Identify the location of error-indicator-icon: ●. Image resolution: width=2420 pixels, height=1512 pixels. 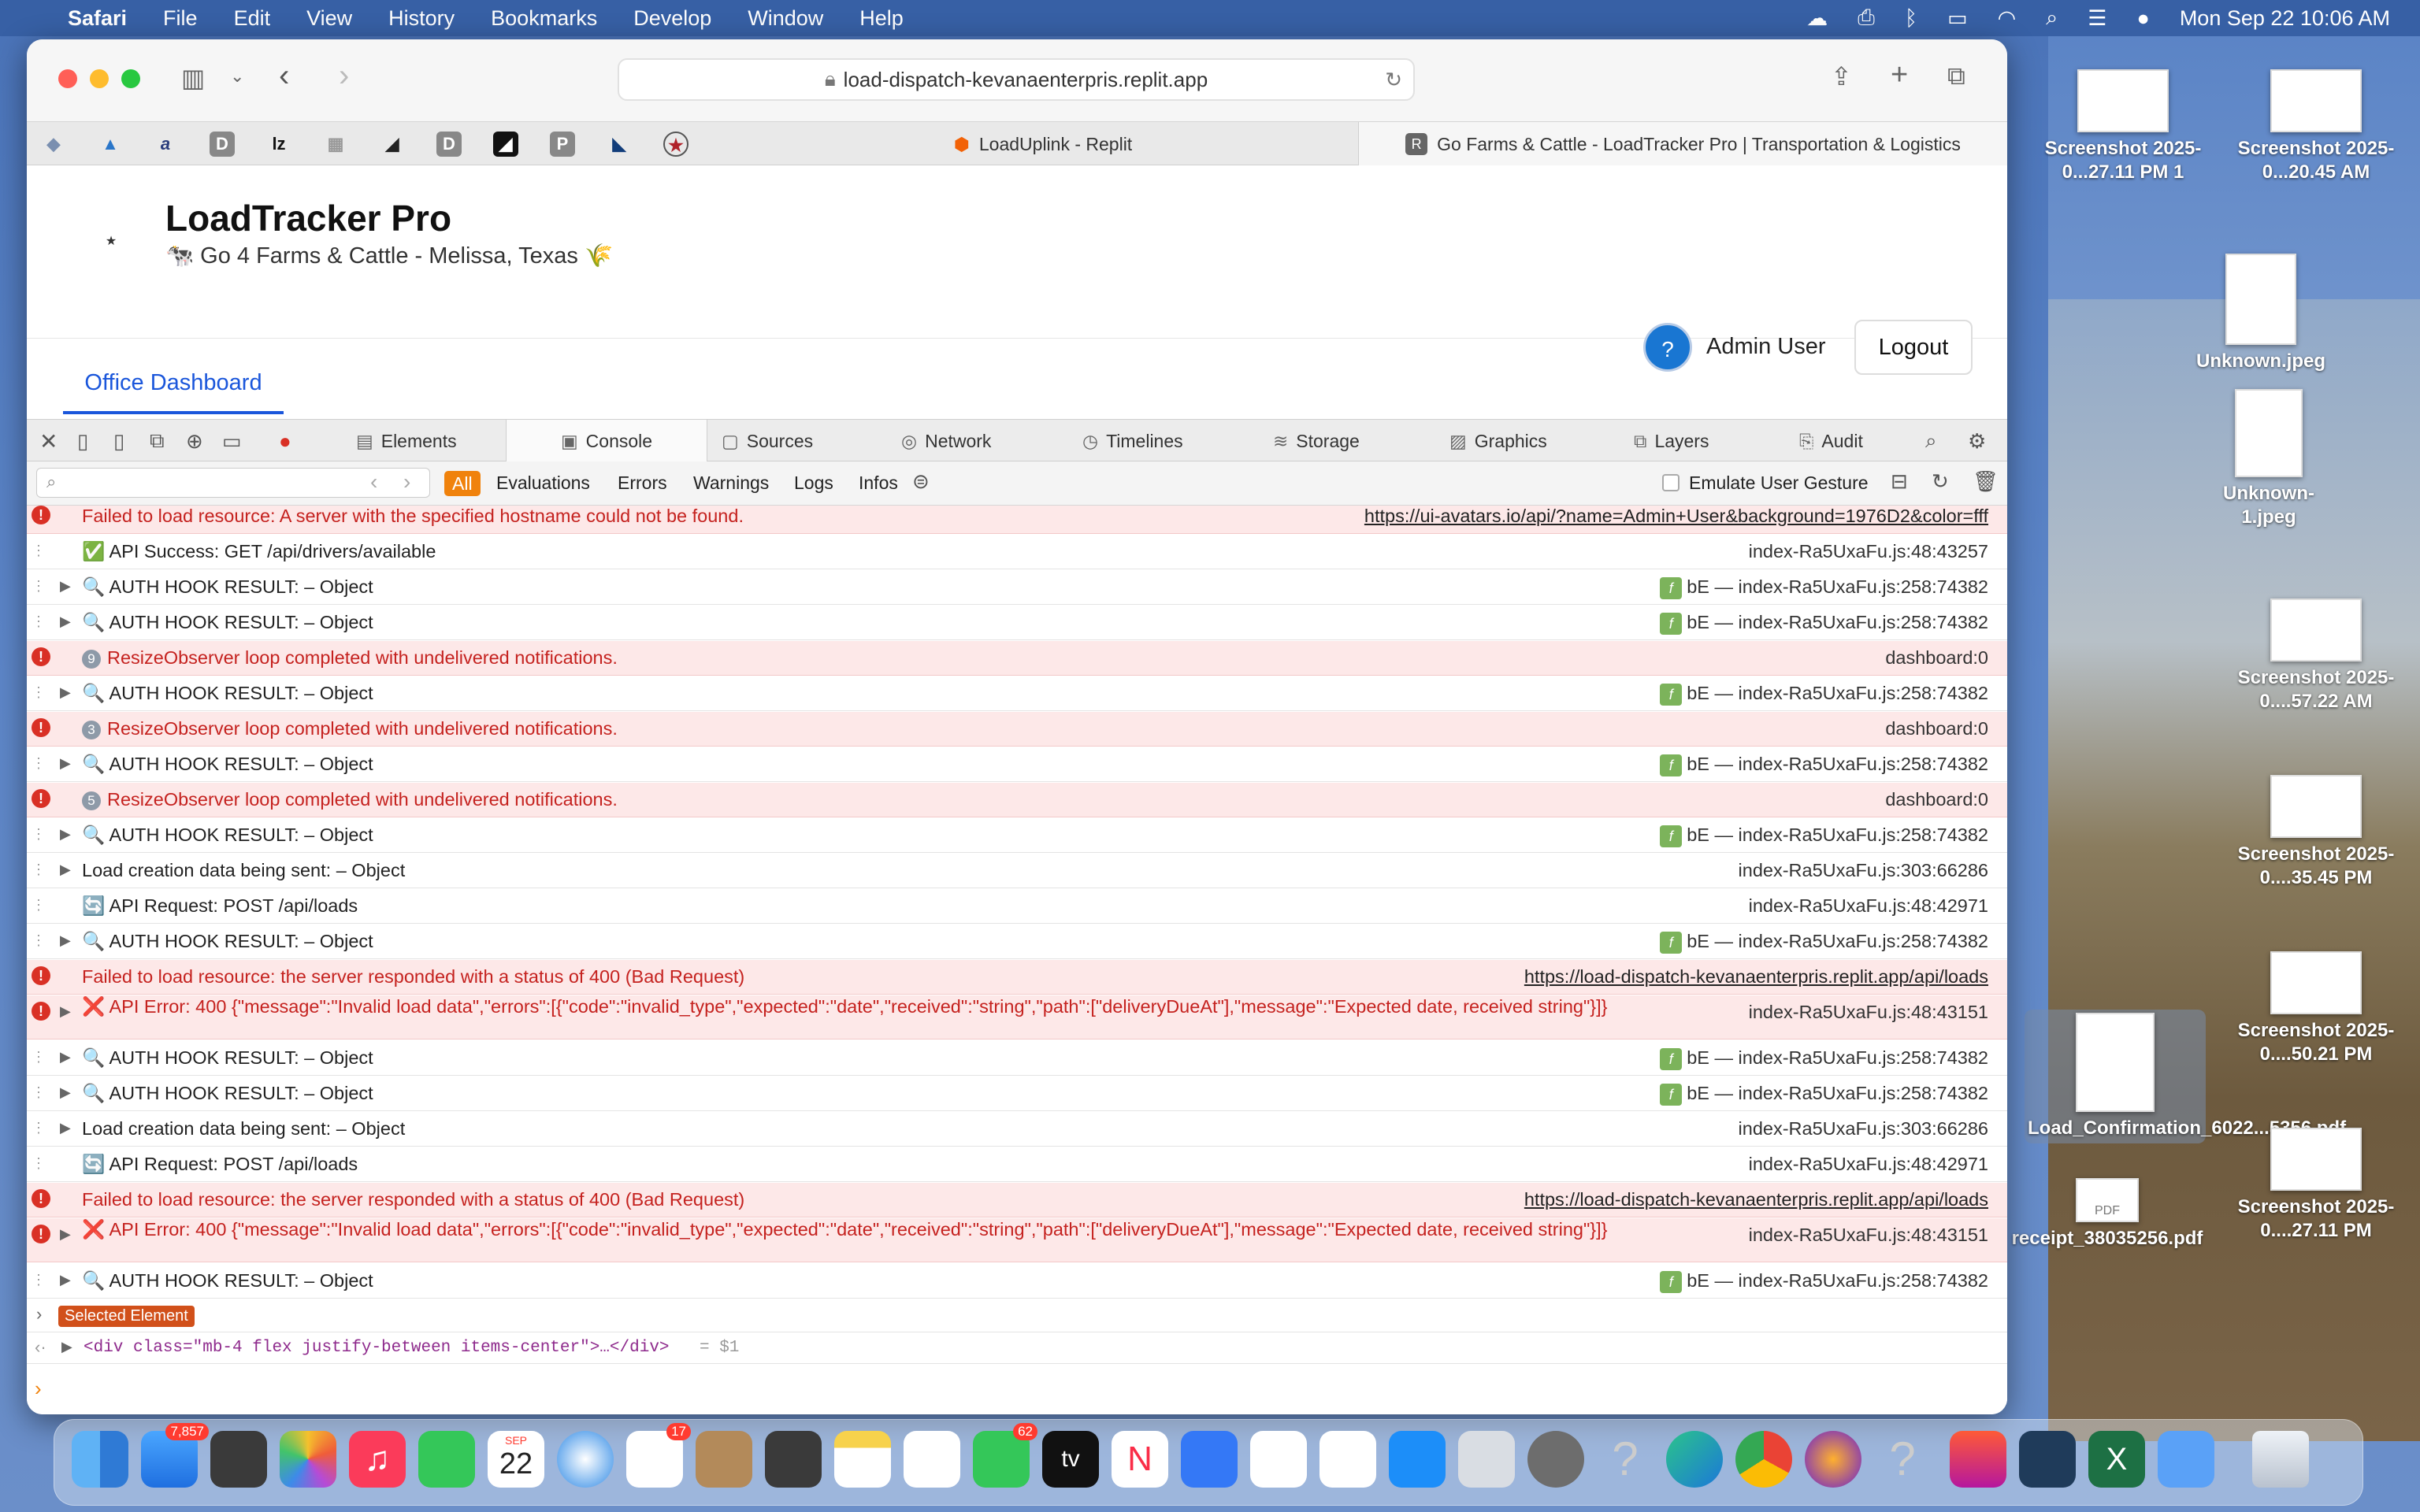
(285, 441).